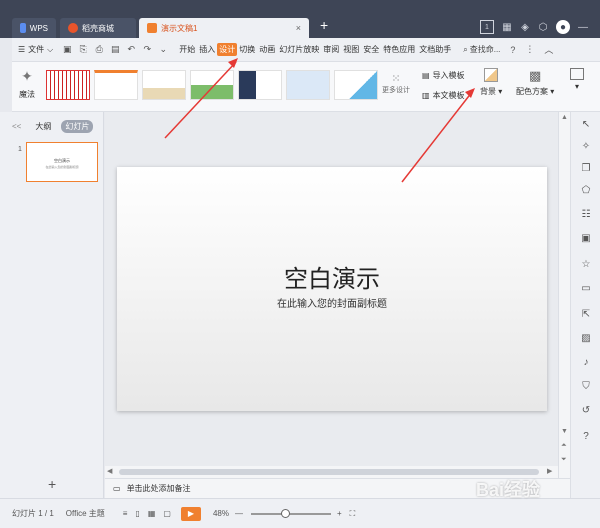 The image size is (600, 528). Describe the element at coordinates (487, 27) in the screenshot. I see `page-count-icon: 1` at that location.